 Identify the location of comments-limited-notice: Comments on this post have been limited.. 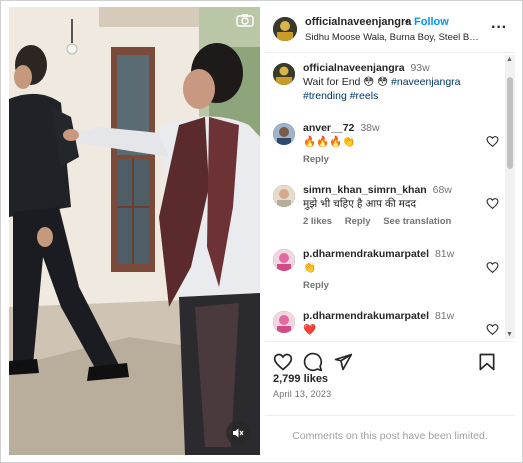
(390, 435).